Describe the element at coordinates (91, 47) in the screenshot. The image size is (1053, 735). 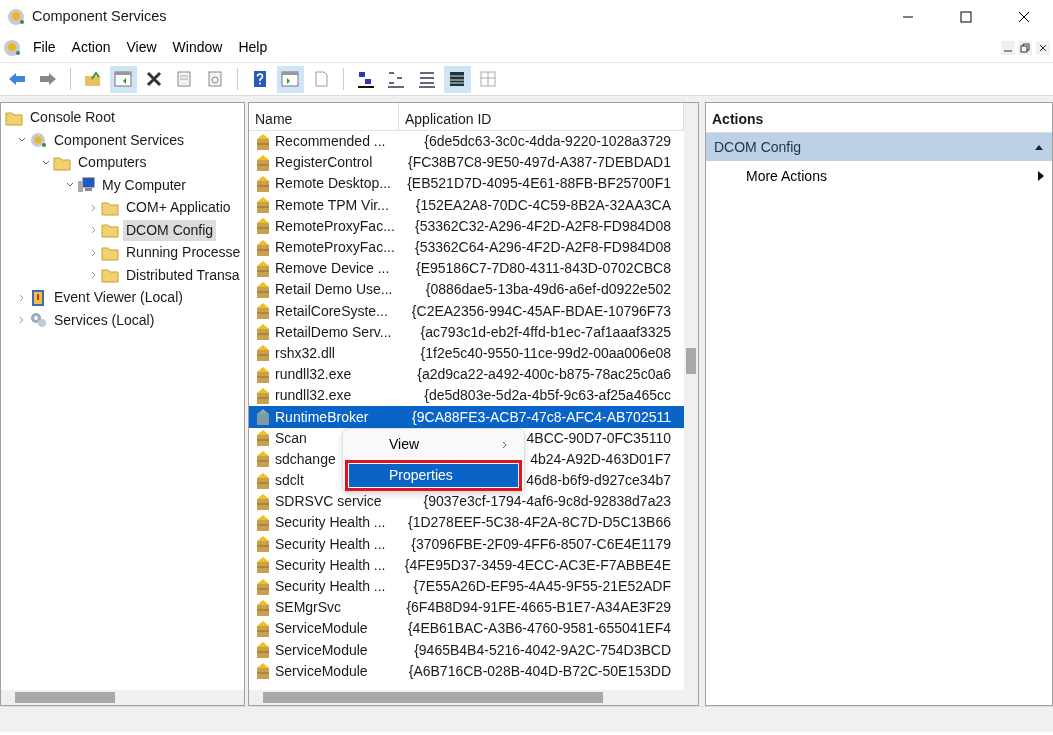
I see `menu-item: Action` at that location.